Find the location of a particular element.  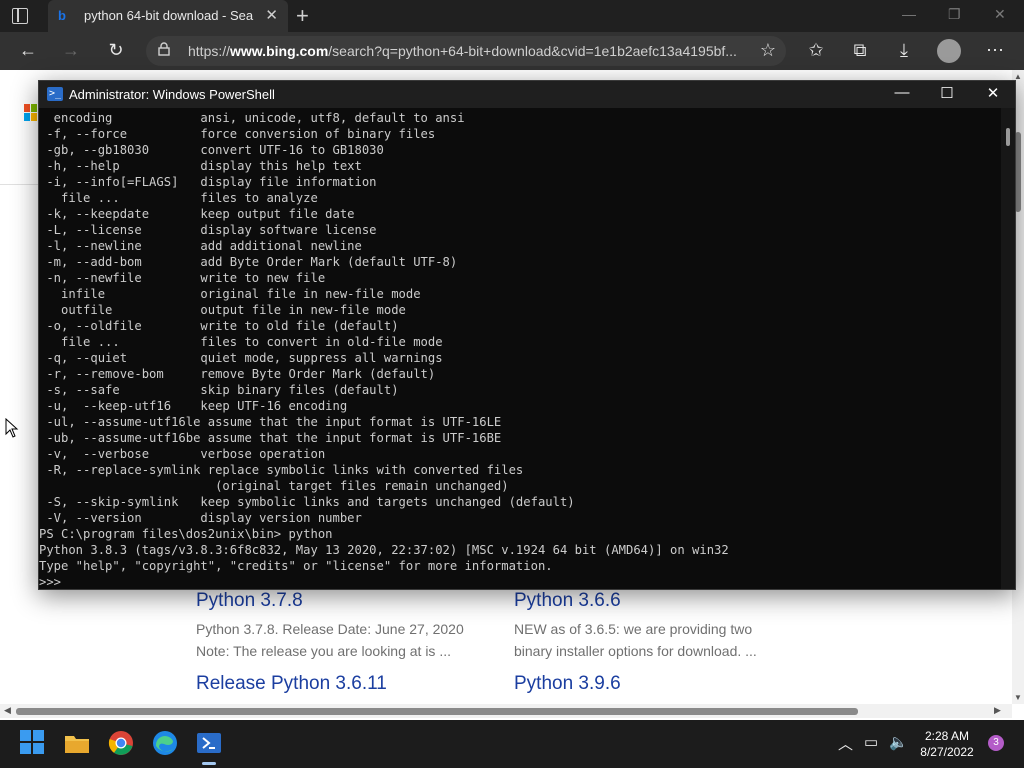

show-hidden-icons-icon: ︿ is located at coordinates (845, 743).